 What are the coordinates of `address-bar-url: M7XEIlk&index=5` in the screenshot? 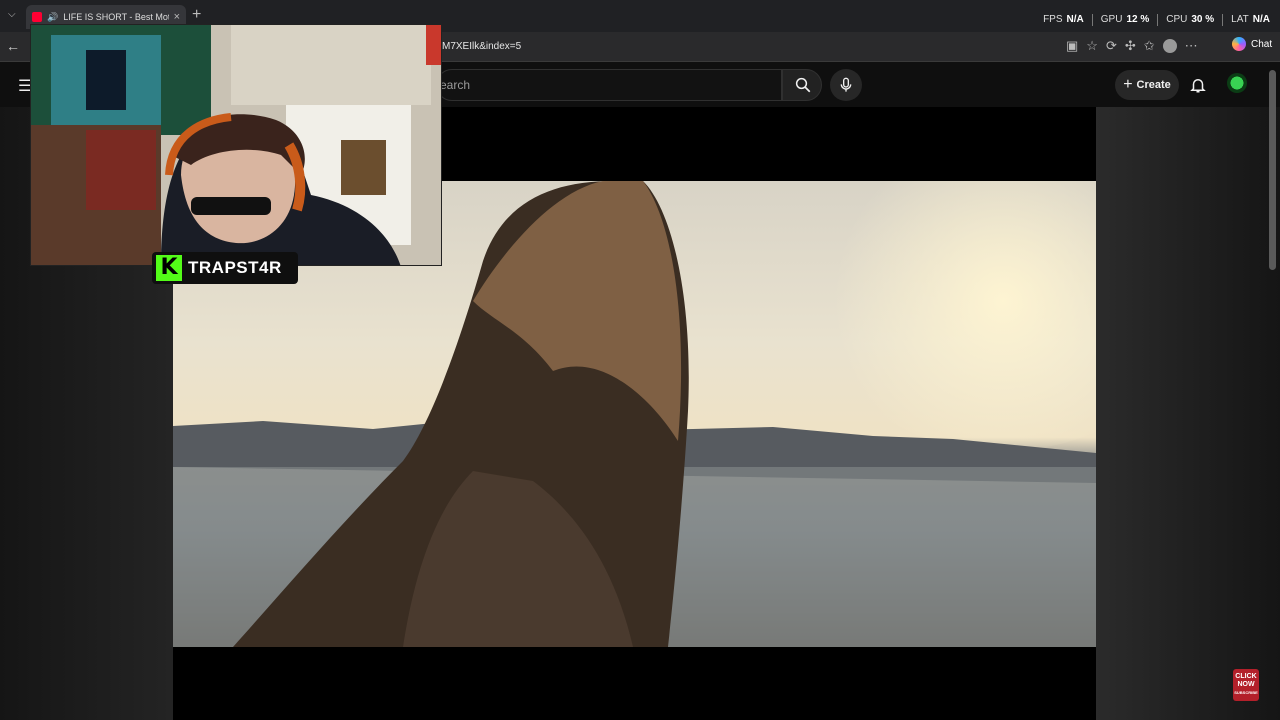 It's located at (481, 46).